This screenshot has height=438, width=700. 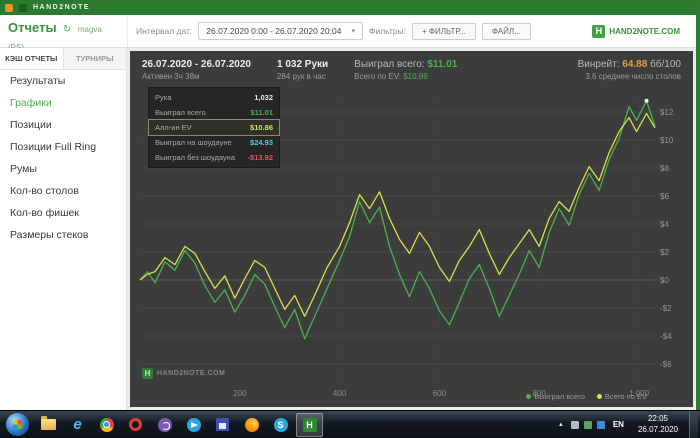 What do you see at coordinates (147, 373) in the screenshot?
I see `hand2note-watermark-icon: H` at bounding box center [147, 373].